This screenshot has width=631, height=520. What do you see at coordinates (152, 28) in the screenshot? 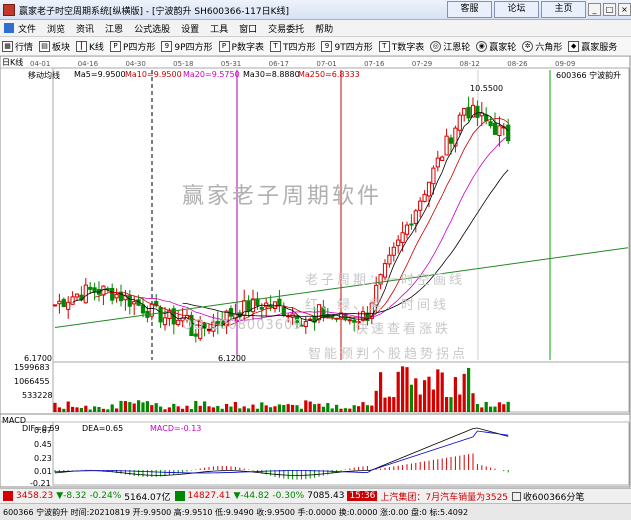
I see `menu-formula-picker: 公式选股` at bounding box center [152, 28].